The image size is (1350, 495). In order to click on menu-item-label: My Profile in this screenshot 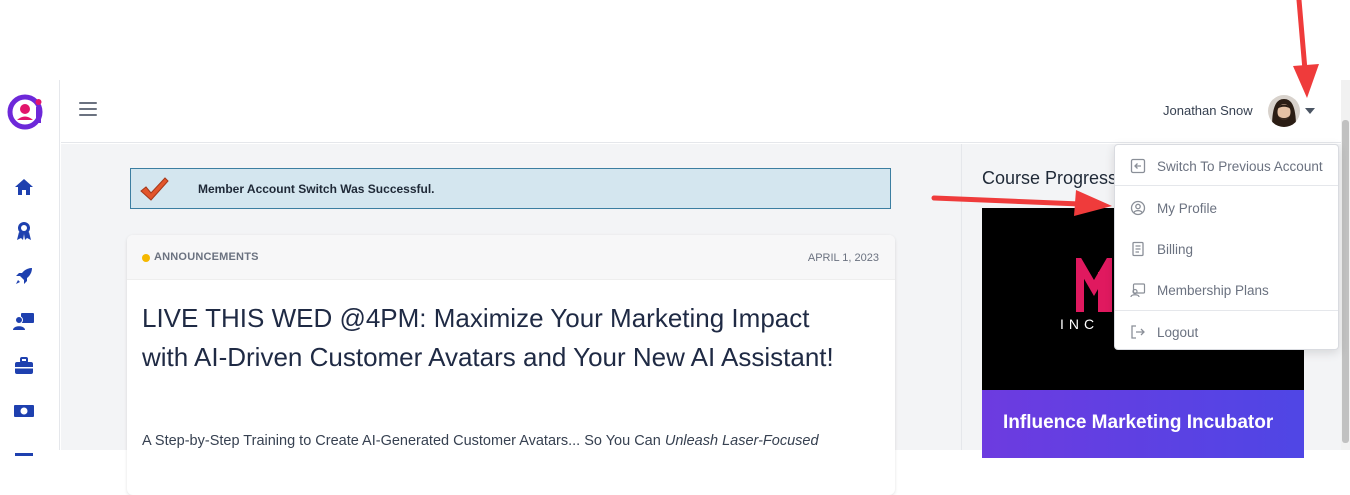, I will do `click(1187, 208)`.